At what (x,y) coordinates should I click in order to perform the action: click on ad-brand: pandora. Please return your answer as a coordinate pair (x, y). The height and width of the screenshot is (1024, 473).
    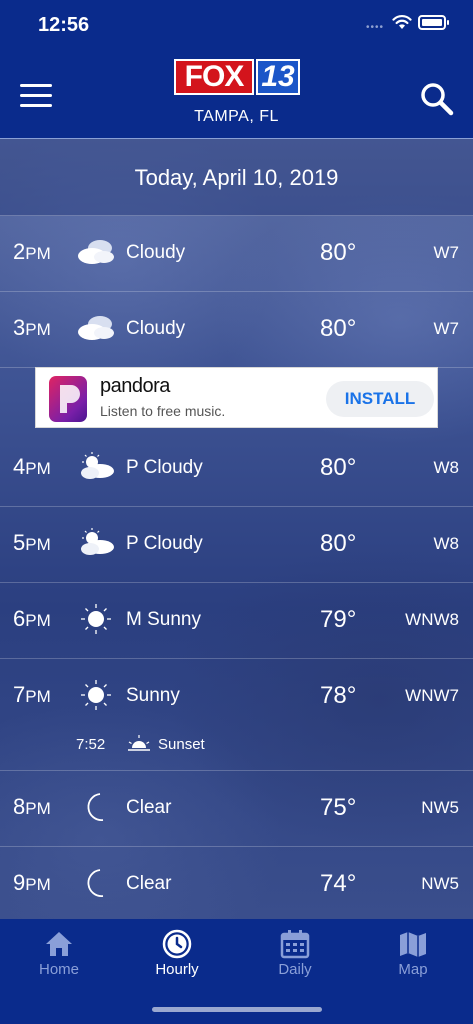
    Looking at the image, I should click on (135, 386).